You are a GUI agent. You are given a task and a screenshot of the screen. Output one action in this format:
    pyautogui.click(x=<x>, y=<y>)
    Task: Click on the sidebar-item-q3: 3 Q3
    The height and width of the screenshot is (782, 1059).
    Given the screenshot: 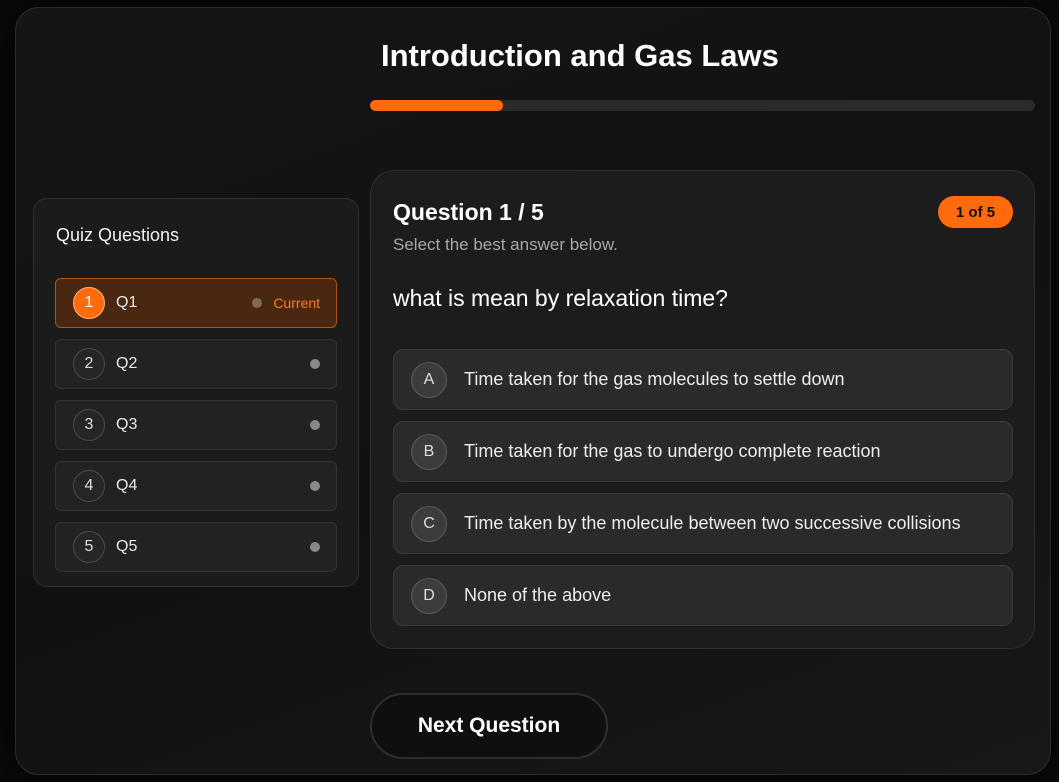 What is the action you would take?
    pyautogui.click(x=196, y=425)
    